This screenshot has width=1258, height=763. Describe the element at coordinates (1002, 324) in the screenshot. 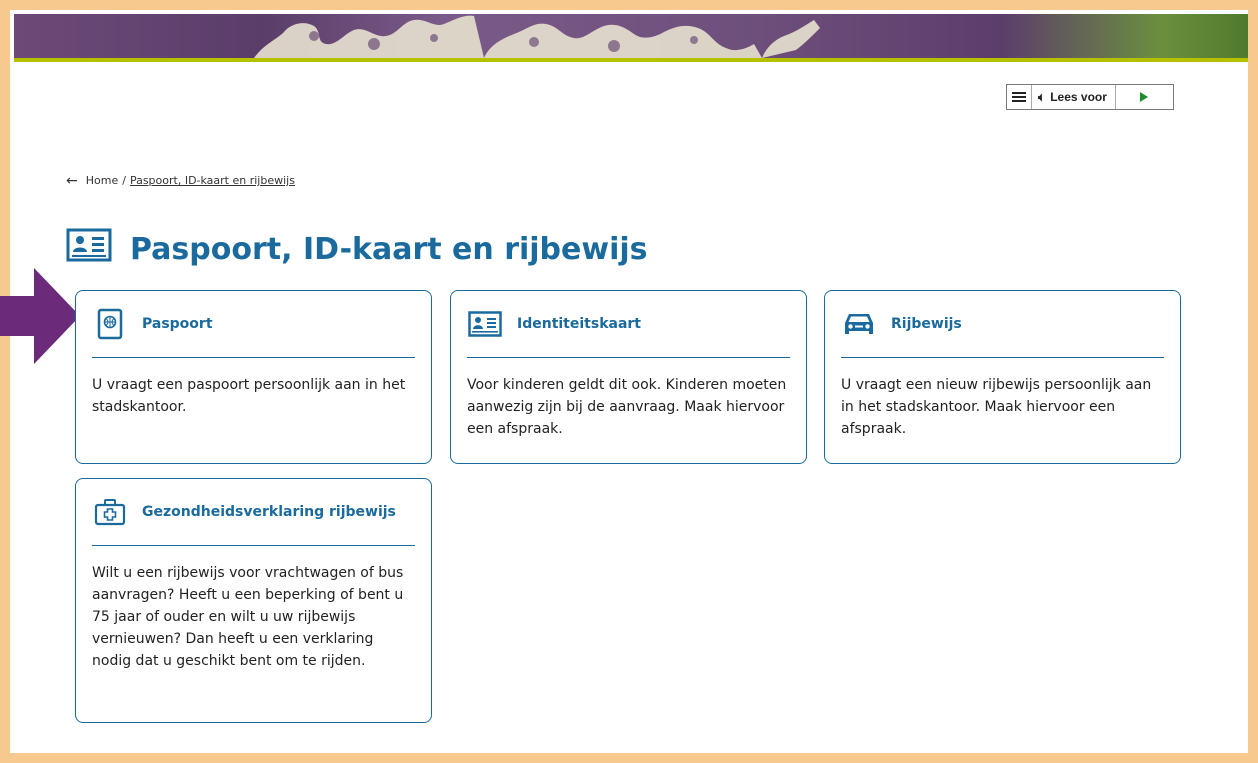

I see `card-header: Rijbewijs` at that location.